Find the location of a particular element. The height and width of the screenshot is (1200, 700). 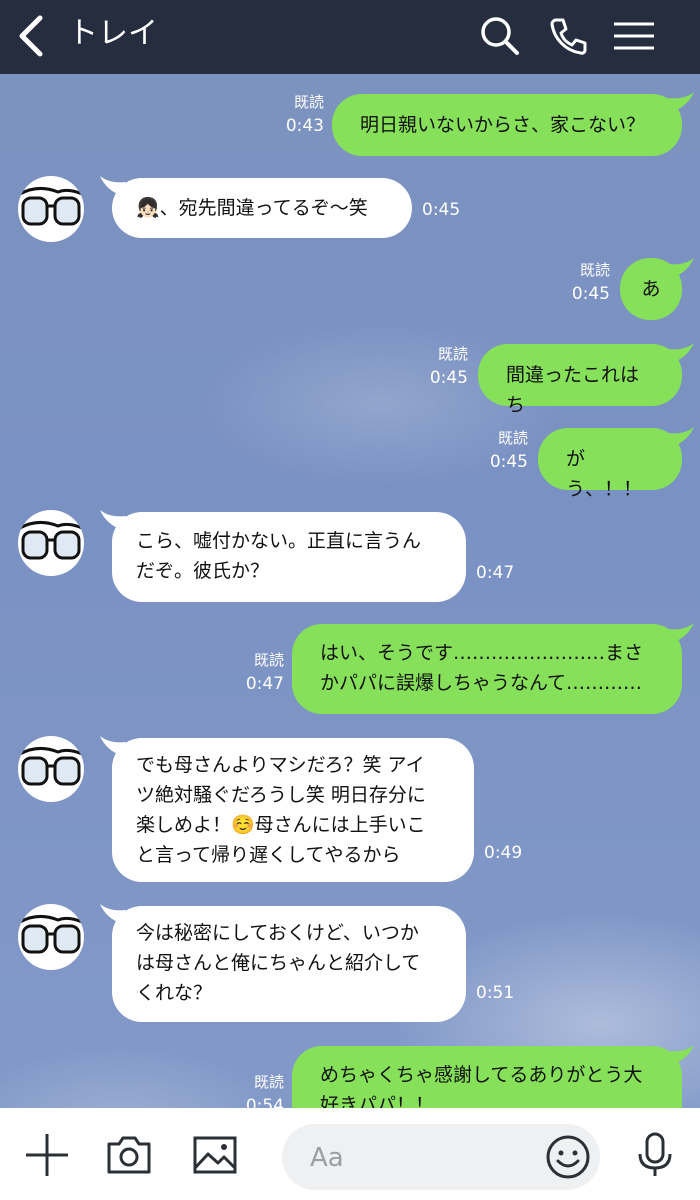

message-time: 0:49 is located at coordinates (503, 853).